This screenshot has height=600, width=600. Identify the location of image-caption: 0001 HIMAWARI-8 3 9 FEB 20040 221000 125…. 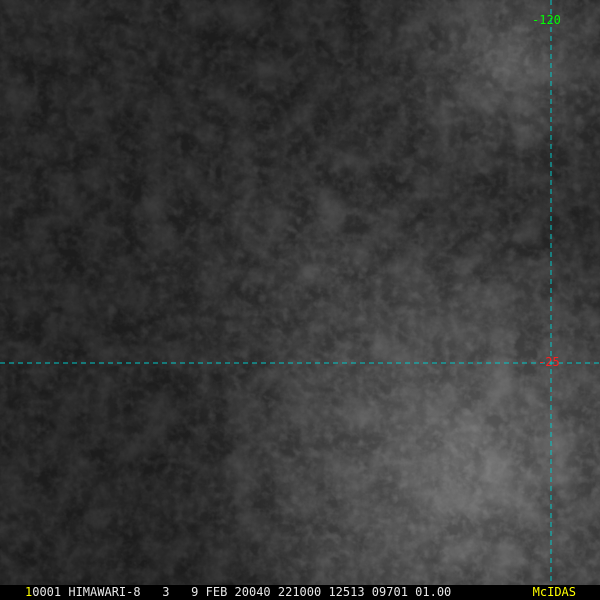
(242, 592).